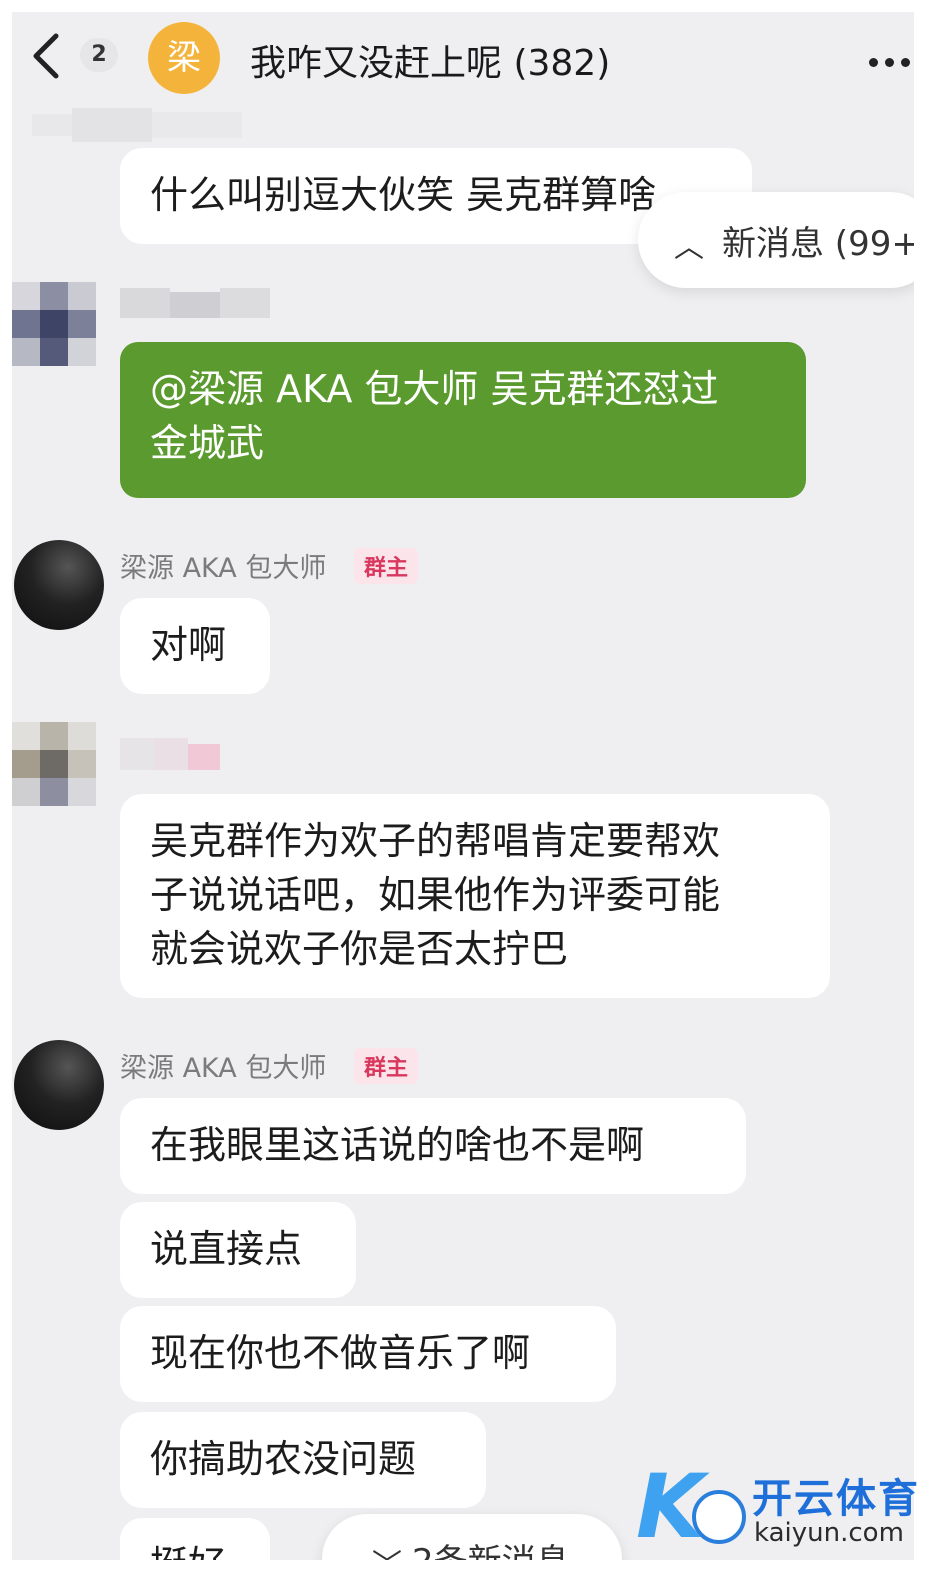 The height and width of the screenshot is (1571, 928). I want to click on group-title: 我咋又没赶上呢 (382), so click(430, 60).